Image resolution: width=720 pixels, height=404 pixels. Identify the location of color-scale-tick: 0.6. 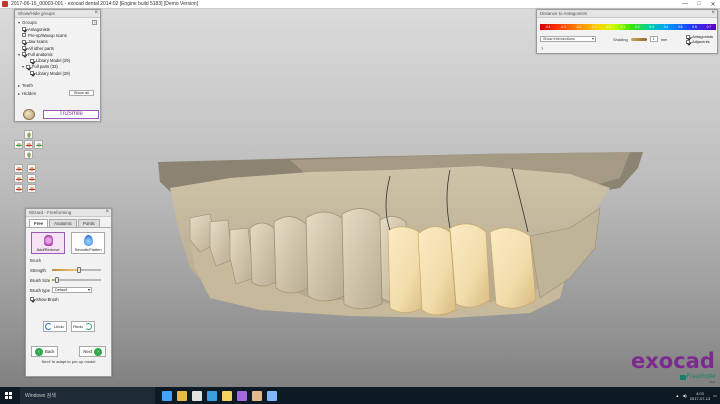
(694, 27).